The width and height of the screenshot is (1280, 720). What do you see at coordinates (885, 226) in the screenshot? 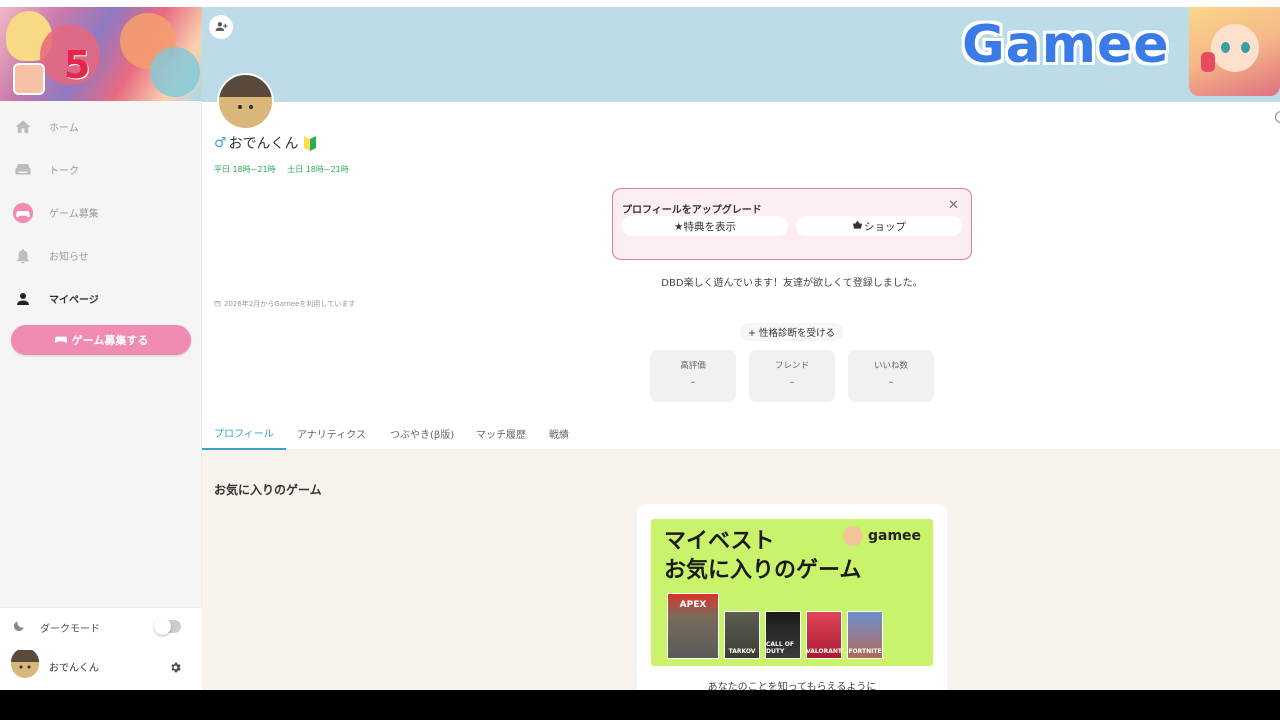
I see `shop-label: ショップ` at bounding box center [885, 226].